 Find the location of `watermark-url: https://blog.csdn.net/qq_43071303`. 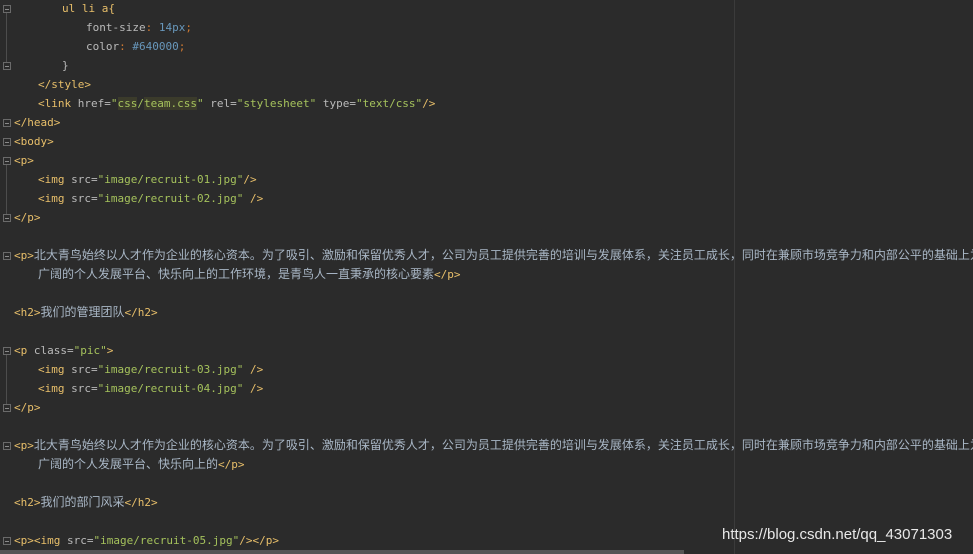

watermark-url: https://blog.csdn.net/qq_43071303 is located at coordinates (837, 534).